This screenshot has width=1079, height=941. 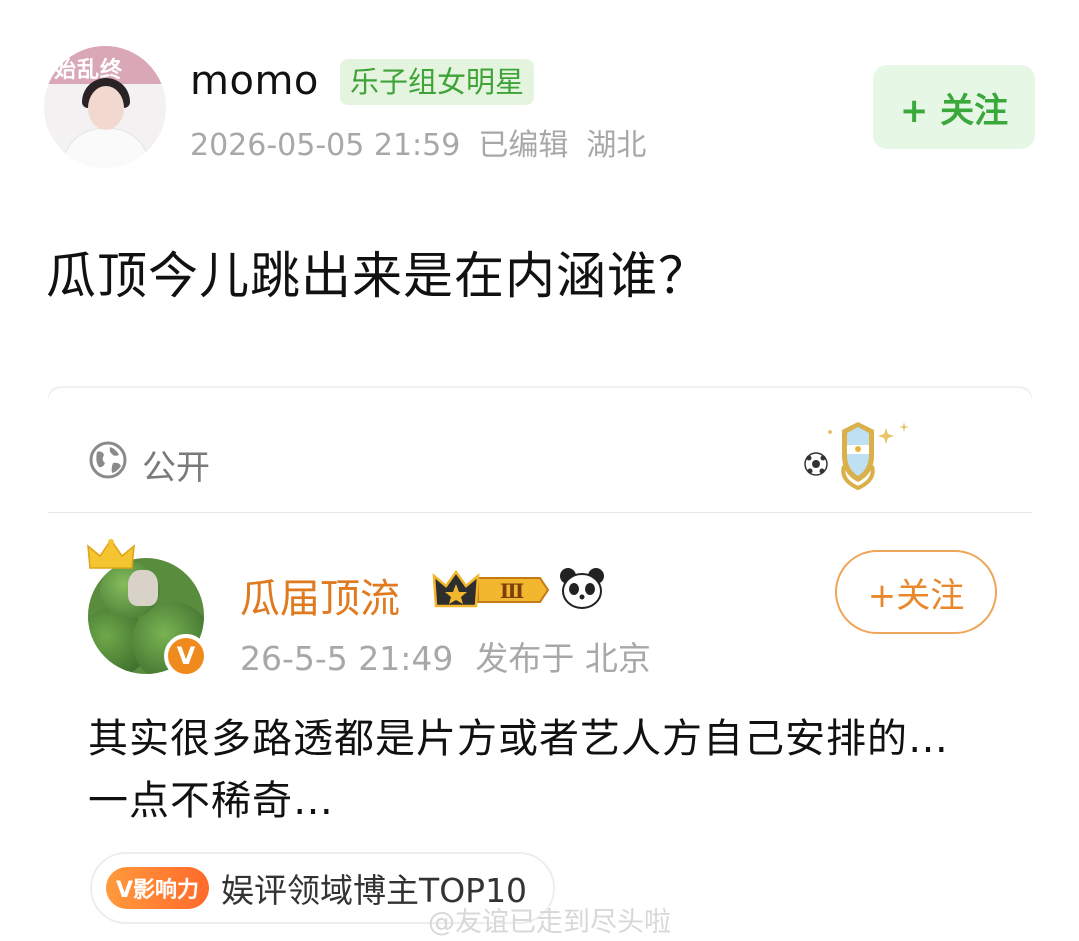 What do you see at coordinates (377, 276) in the screenshot?
I see `post-text: 瓜顶今儿跳出来是在内涵谁？` at bounding box center [377, 276].